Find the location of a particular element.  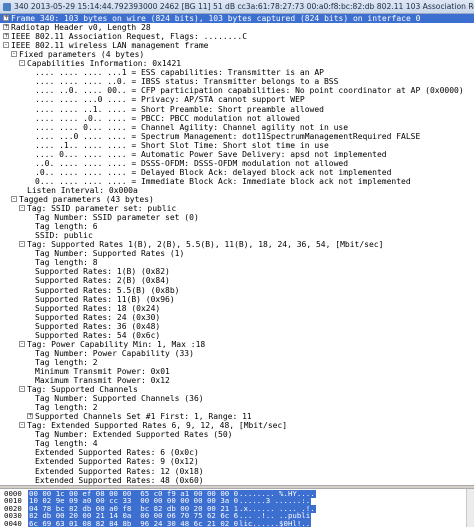

tree-row: Tag length: 6 is located at coordinates (237, 226).